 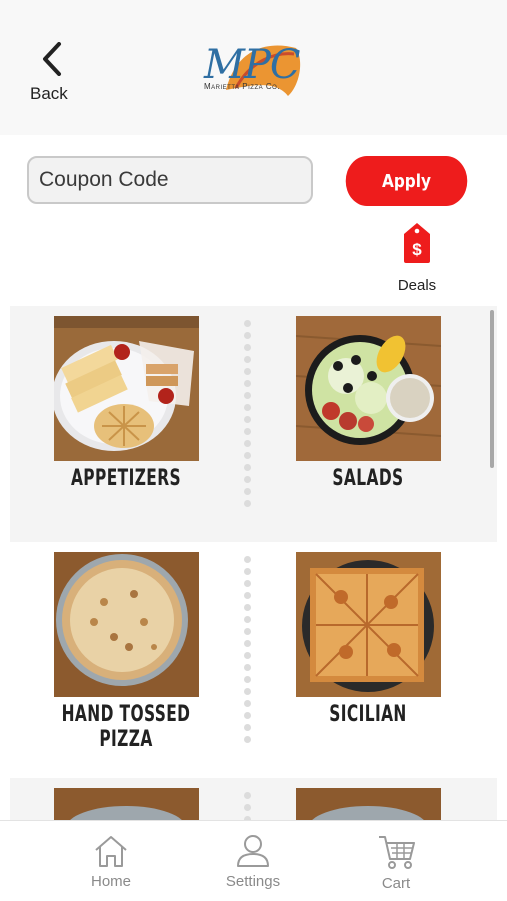 I want to click on scrollbar, so click(x=492, y=389).